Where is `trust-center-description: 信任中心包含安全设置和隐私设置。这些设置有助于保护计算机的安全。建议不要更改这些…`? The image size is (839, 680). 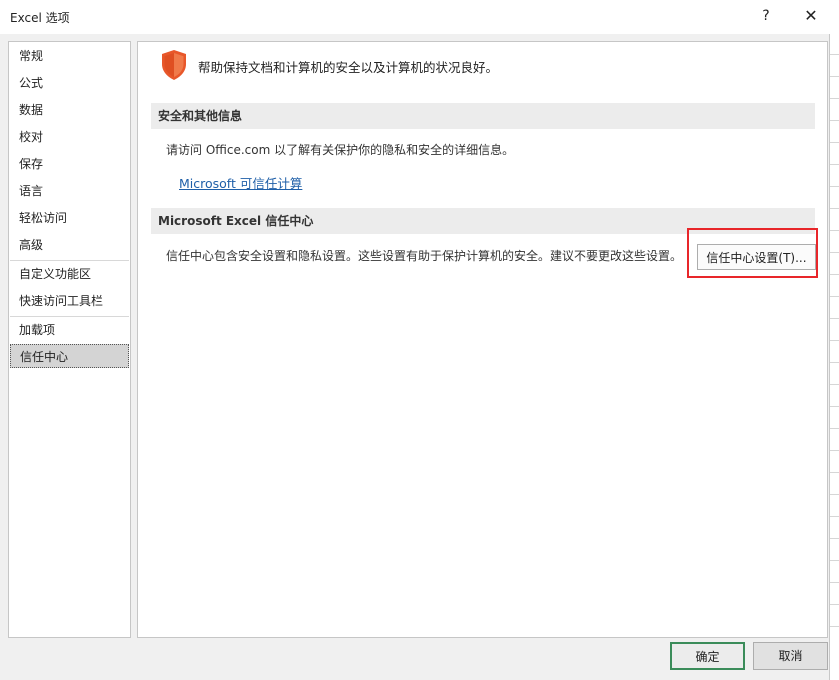
trust-center-description: 信任中心包含安全设置和隐私设置。这些设置有助于保护计算机的安全。建议不要更改这些… is located at coordinates (424, 256).